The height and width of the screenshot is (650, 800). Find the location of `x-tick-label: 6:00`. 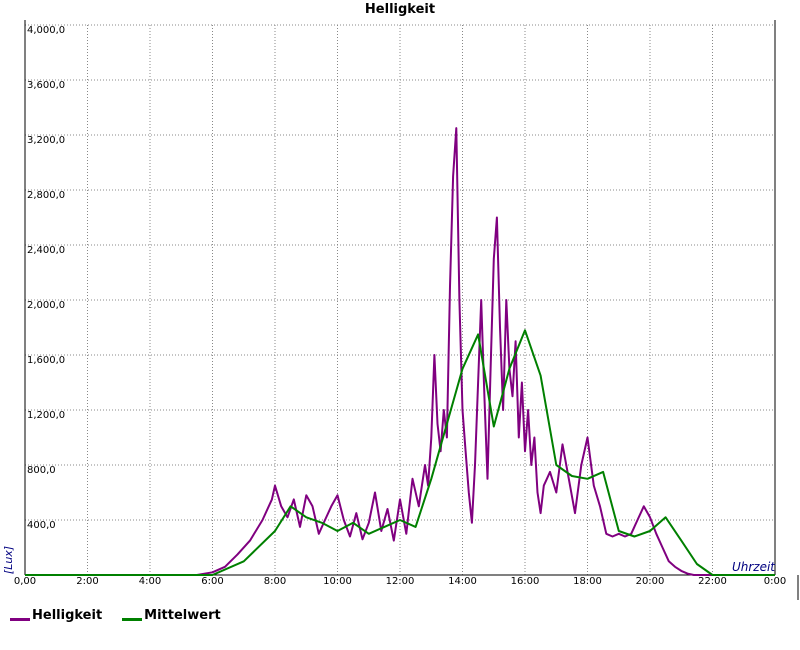

x-tick-label: 6:00 is located at coordinates (212, 581).